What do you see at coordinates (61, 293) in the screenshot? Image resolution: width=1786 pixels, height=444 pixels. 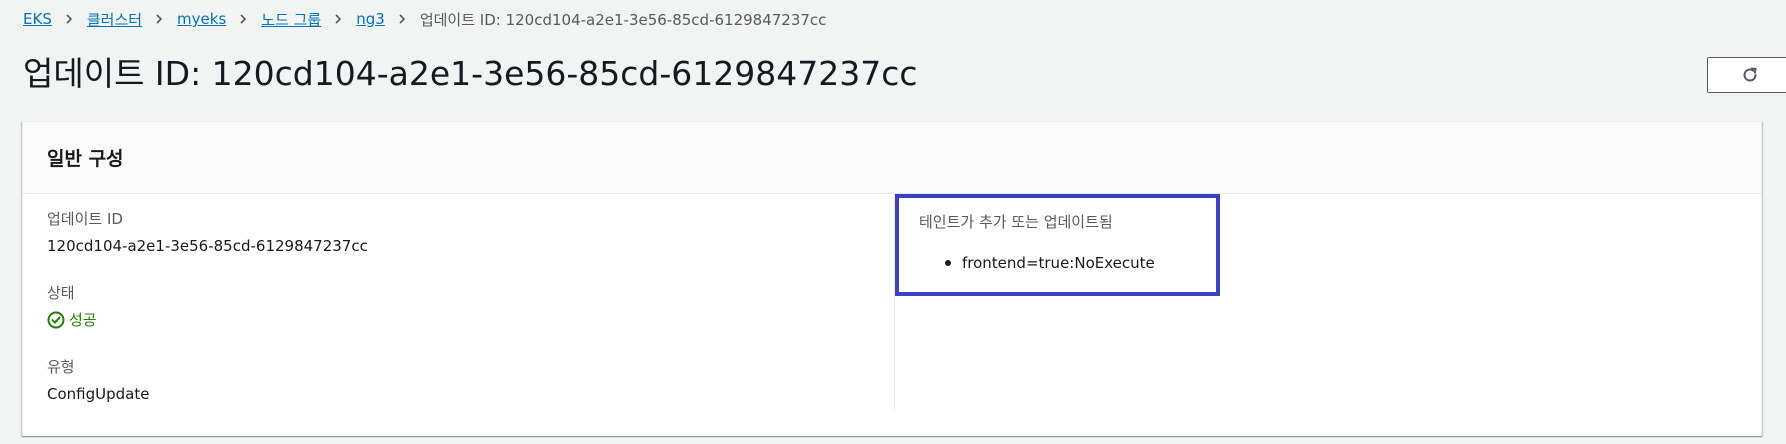 I see `status-label: 상태` at bounding box center [61, 293].